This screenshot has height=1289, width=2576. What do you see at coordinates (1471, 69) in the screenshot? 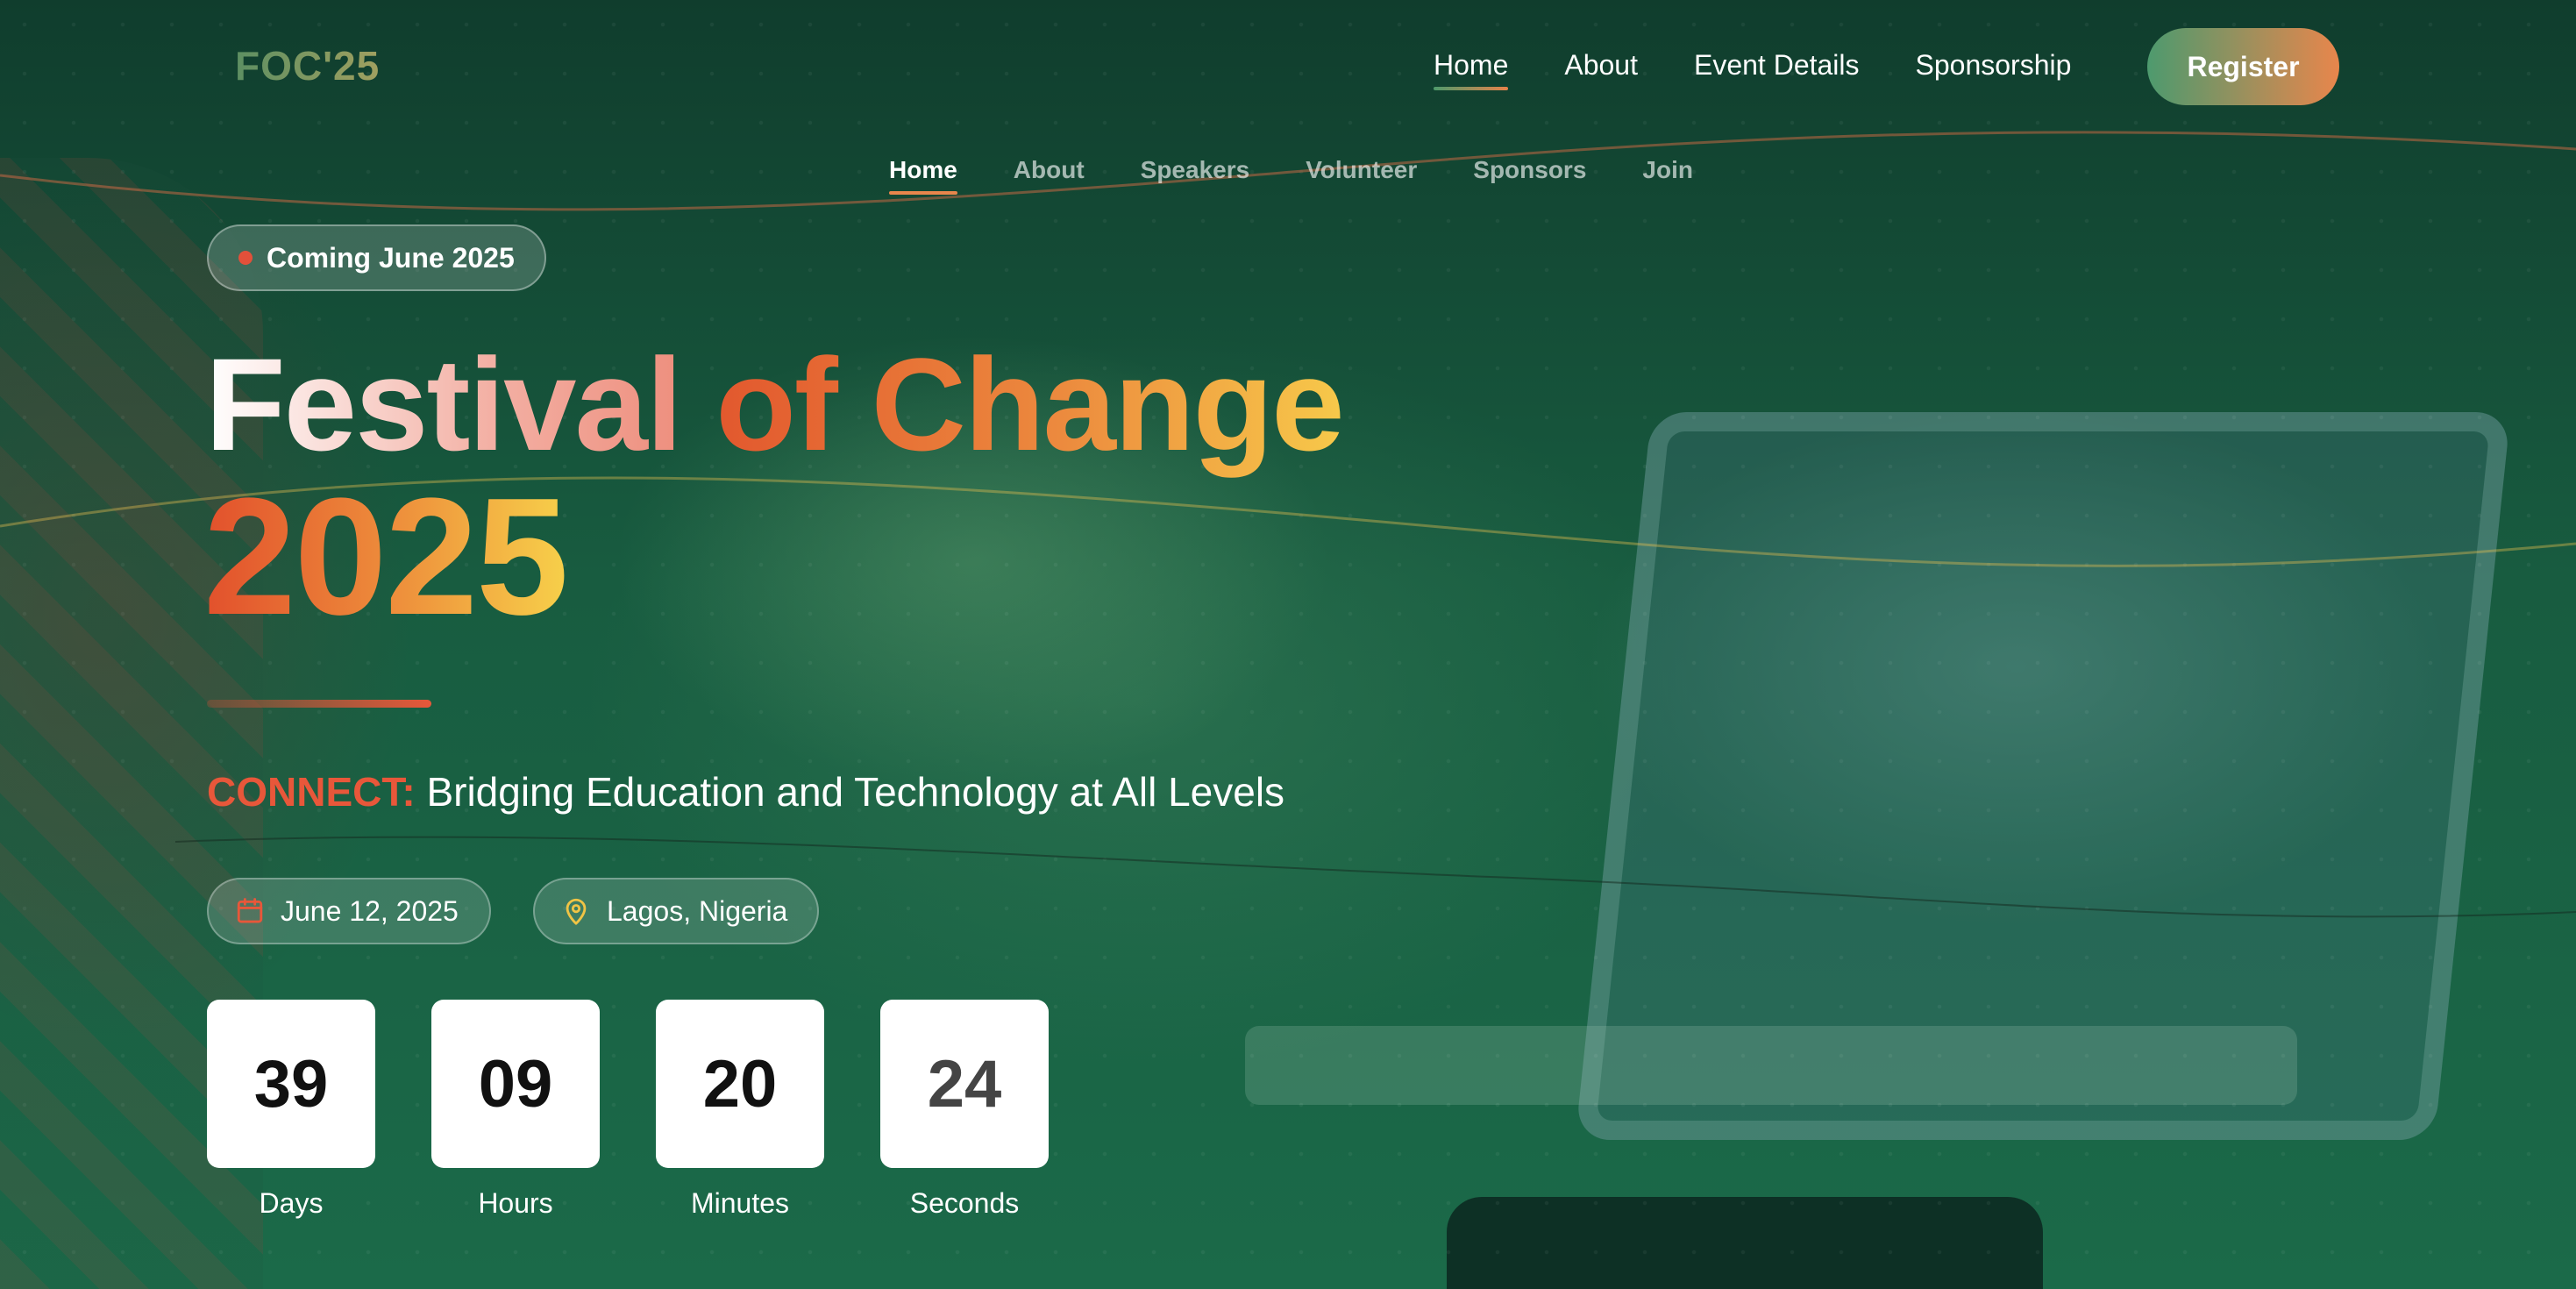
I see `main-nav-home: Home` at bounding box center [1471, 69].